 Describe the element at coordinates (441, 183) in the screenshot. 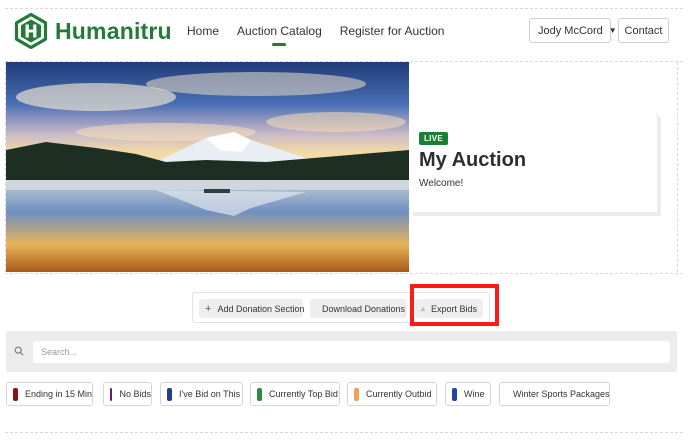

I see `welcome-text: Welcome!` at that location.